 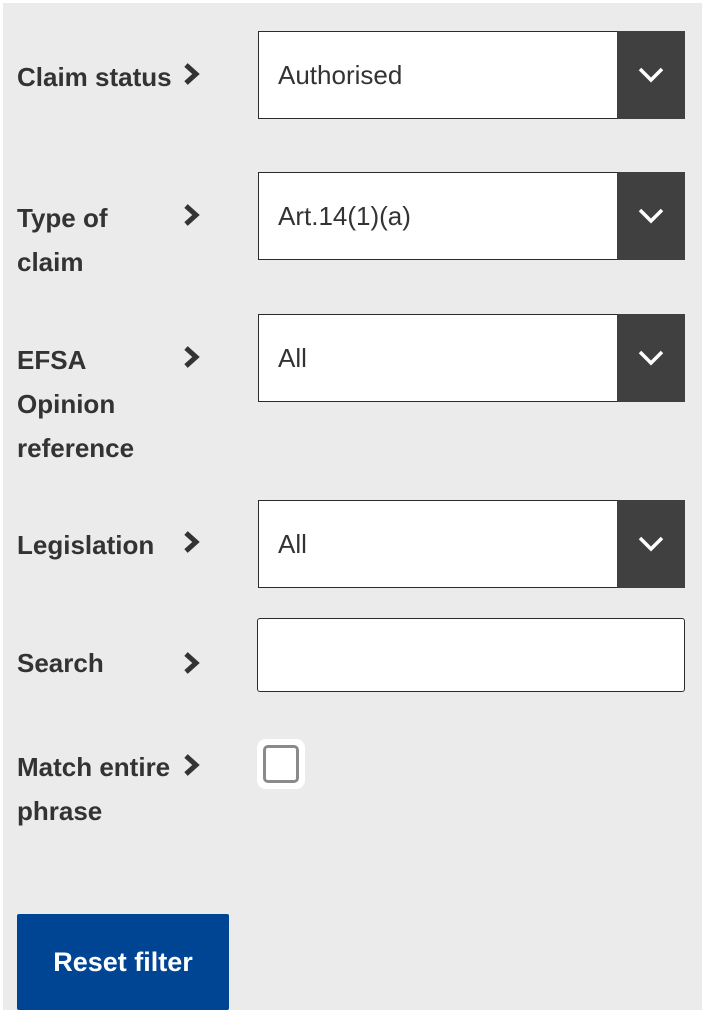 What do you see at coordinates (471, 655) in the screenshot?
I see `search-input` at bounding box center [471, 655].